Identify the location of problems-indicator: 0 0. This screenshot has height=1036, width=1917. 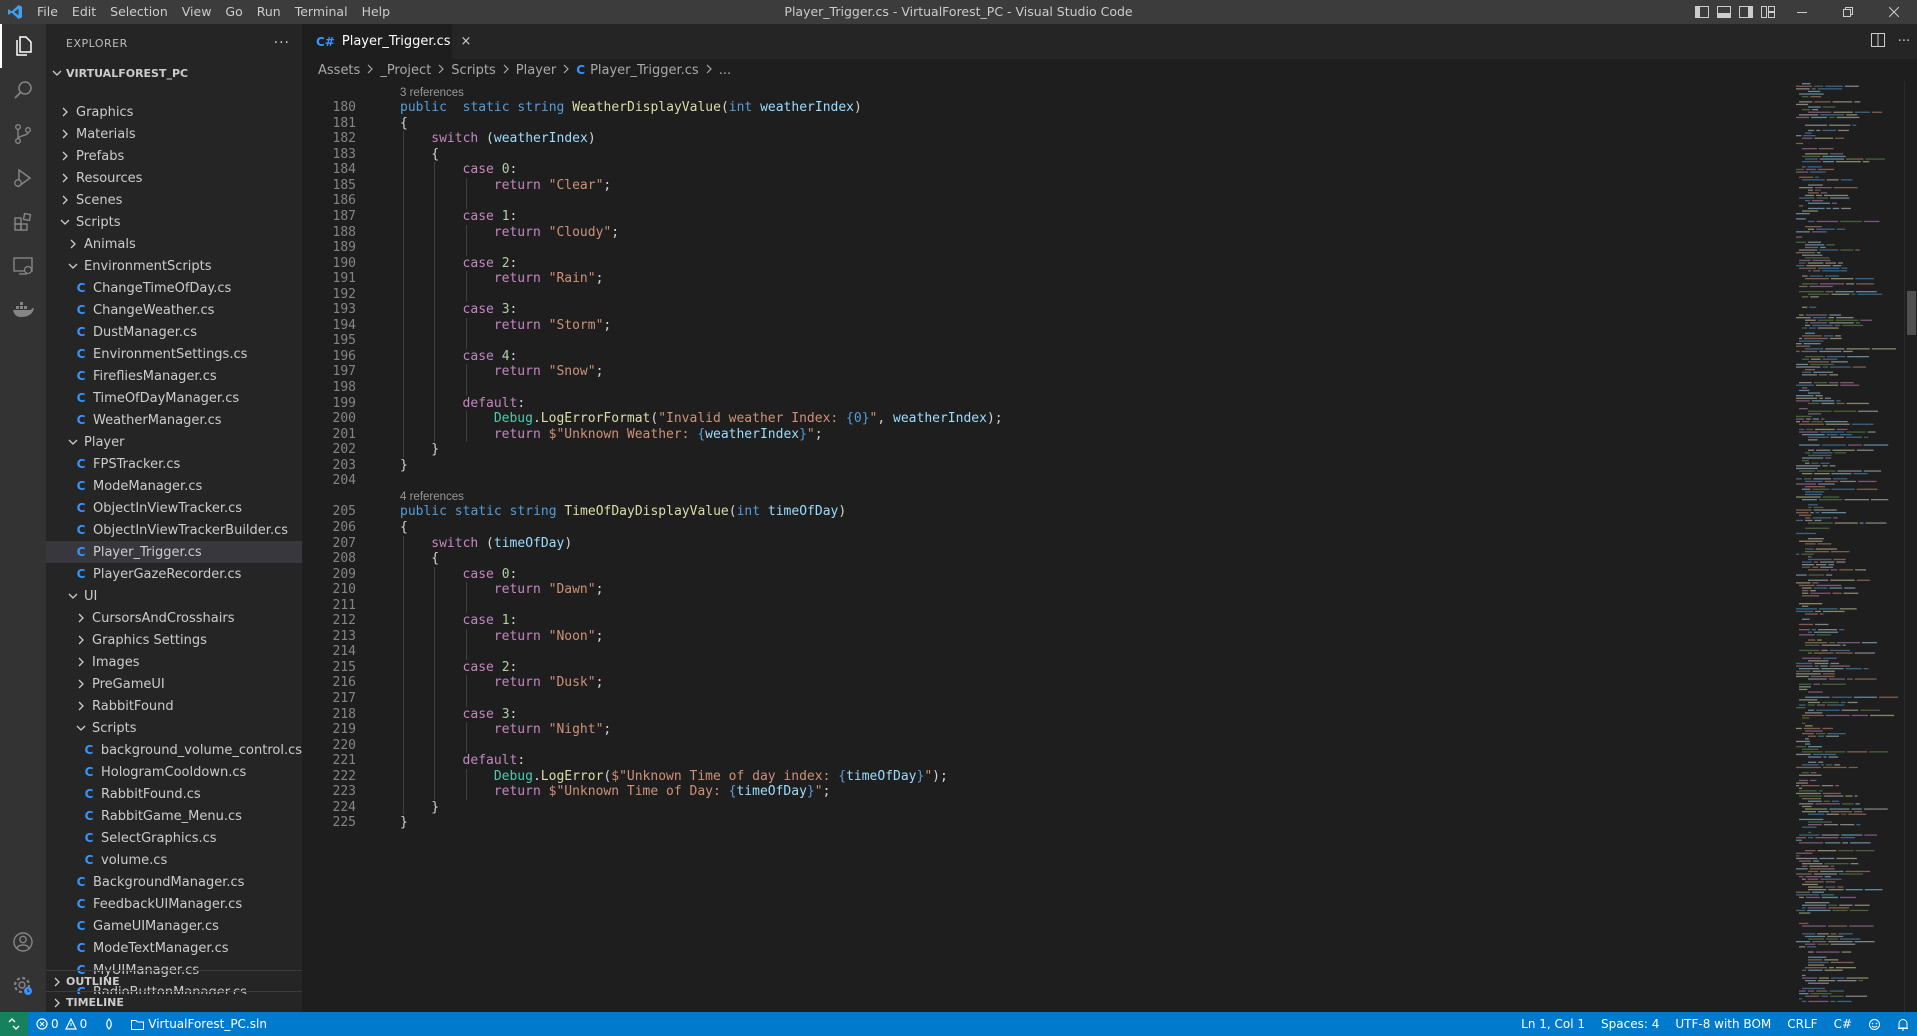
(61, 1024).